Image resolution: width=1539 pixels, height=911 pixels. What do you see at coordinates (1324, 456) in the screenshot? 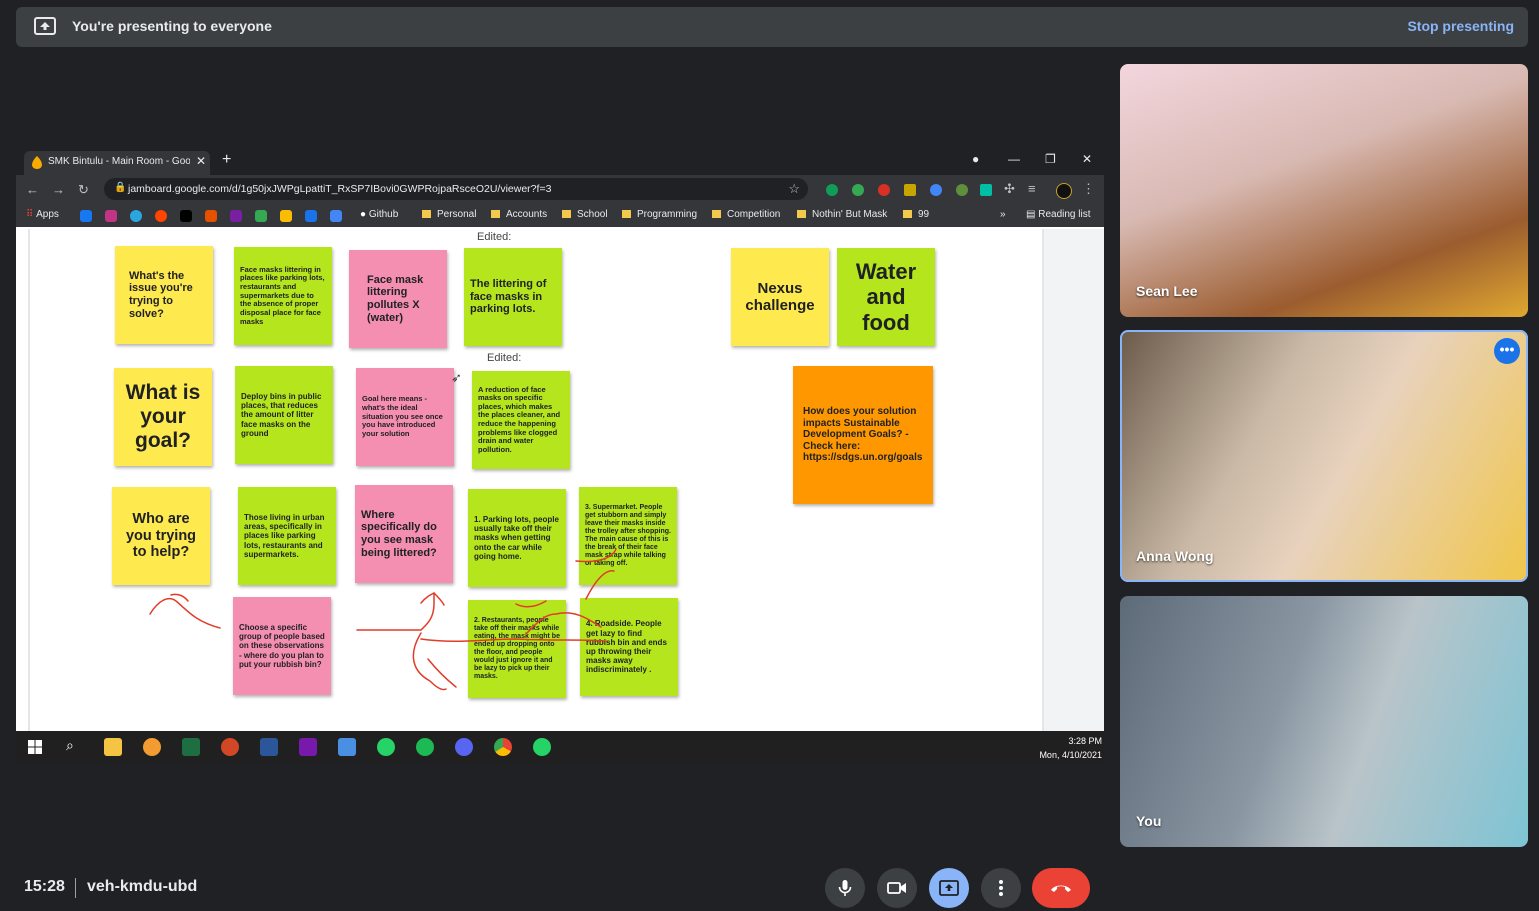
I see `participant-tile-anna-wong: ••• Anna Wong` at bounding box center [1324, 456].